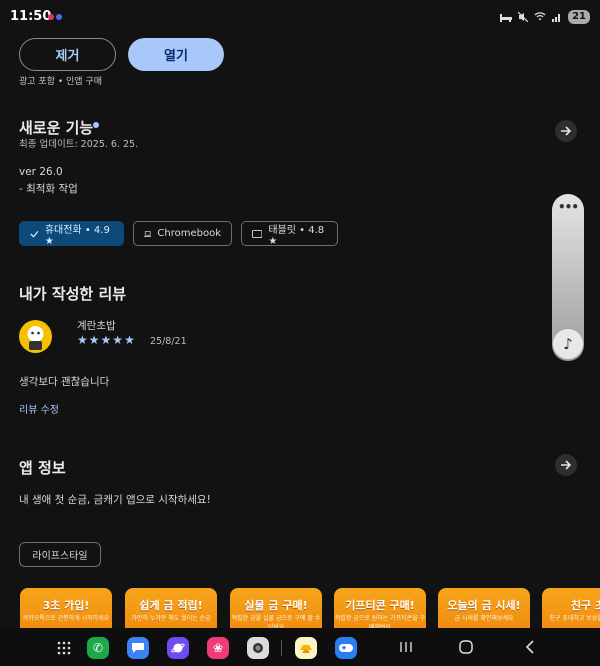  What do you see at coordinates (168, 341) in the screenshot?
I see `review-date: 25/8/21` at bounding box center [168, 341].